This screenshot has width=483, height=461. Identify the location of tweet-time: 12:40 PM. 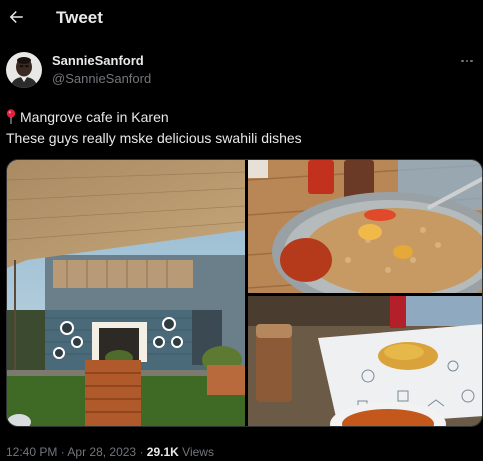
(31, 452).